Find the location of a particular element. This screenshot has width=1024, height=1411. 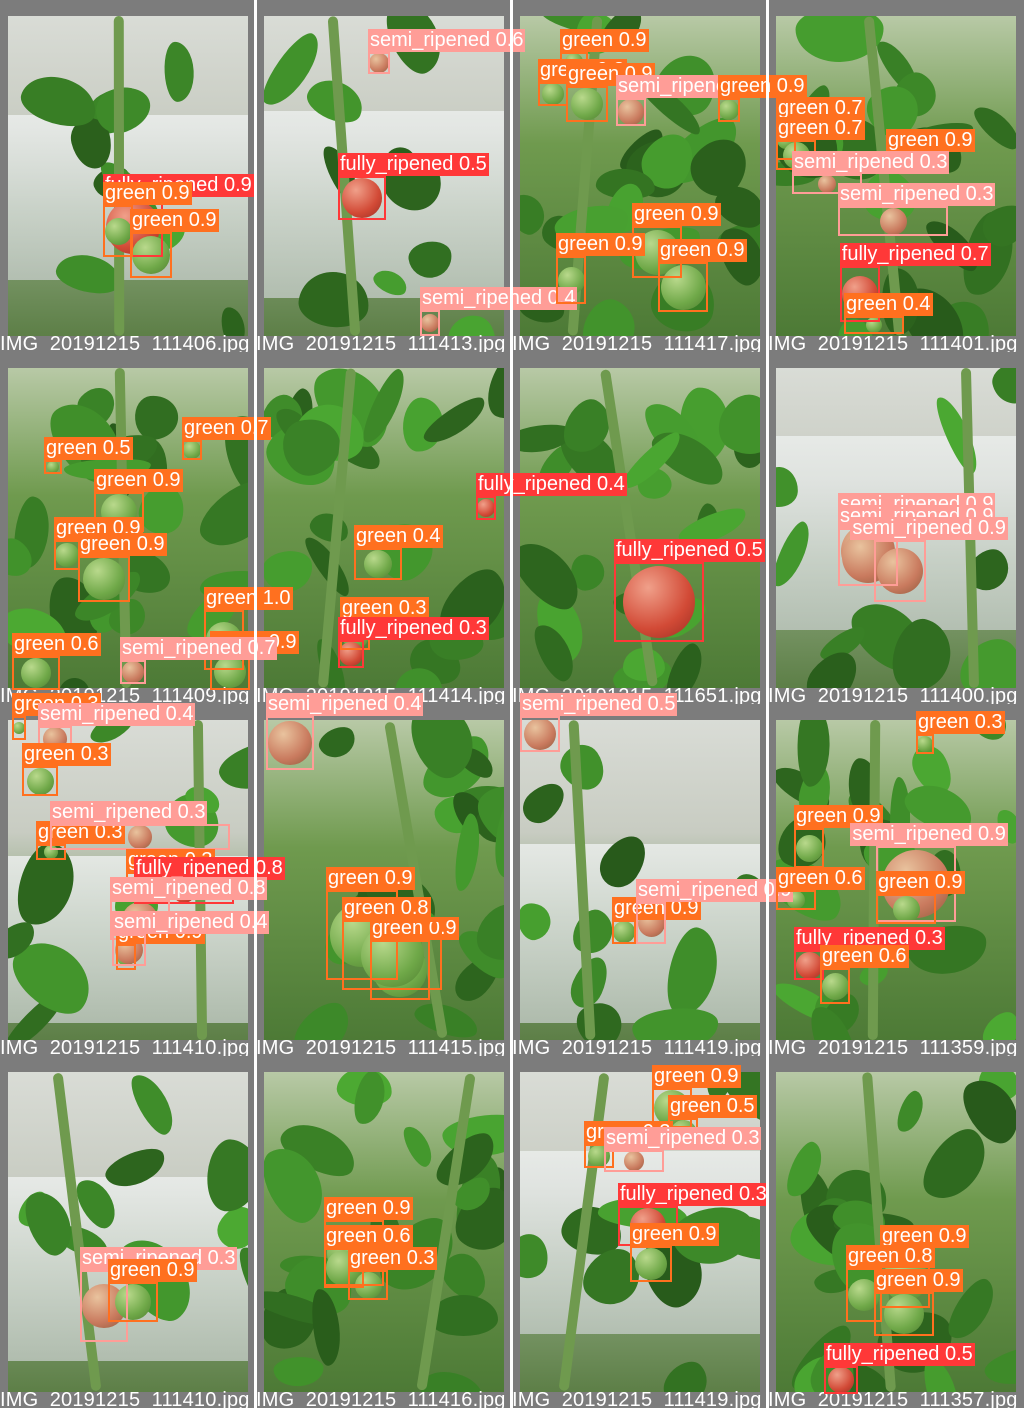

detection-label: green 0.6 is located at coordinates (368, 1236).